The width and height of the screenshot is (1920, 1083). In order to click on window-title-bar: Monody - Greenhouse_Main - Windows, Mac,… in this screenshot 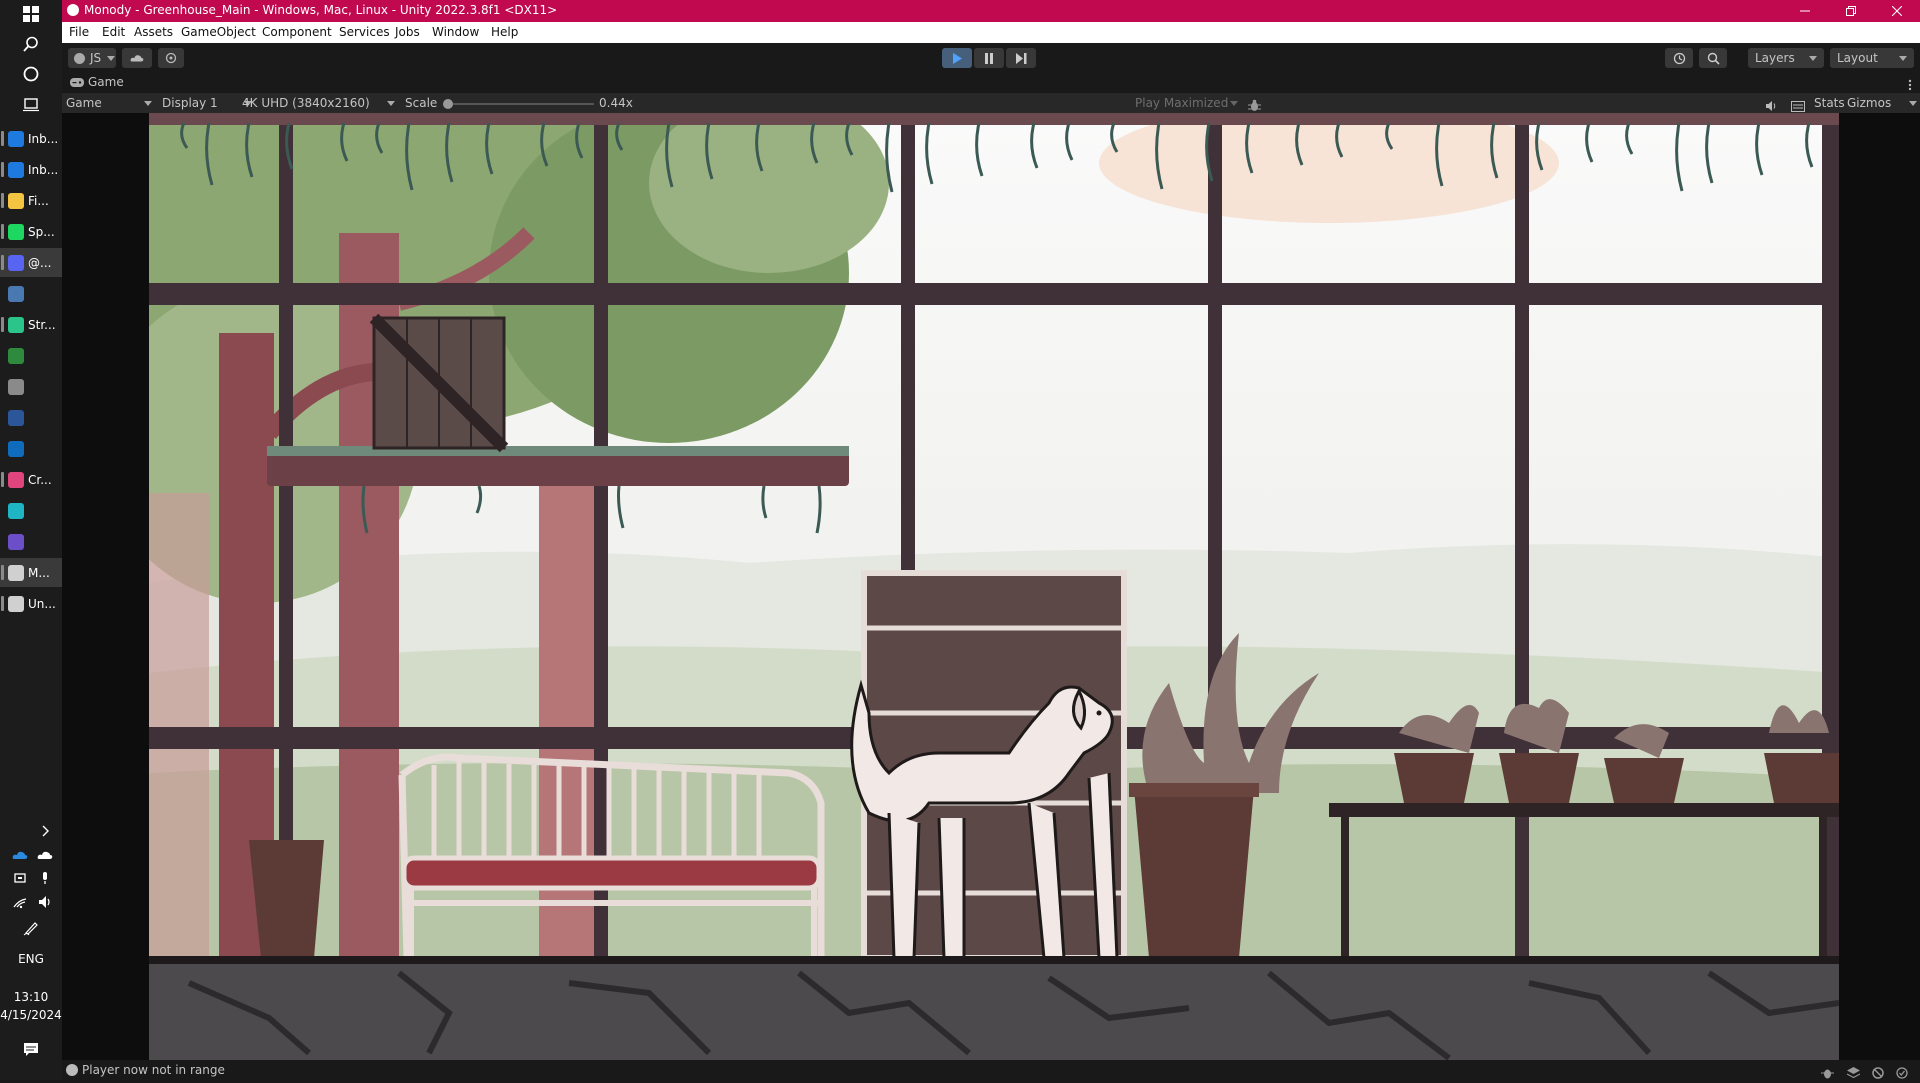, I will do `click(991, 11)`.